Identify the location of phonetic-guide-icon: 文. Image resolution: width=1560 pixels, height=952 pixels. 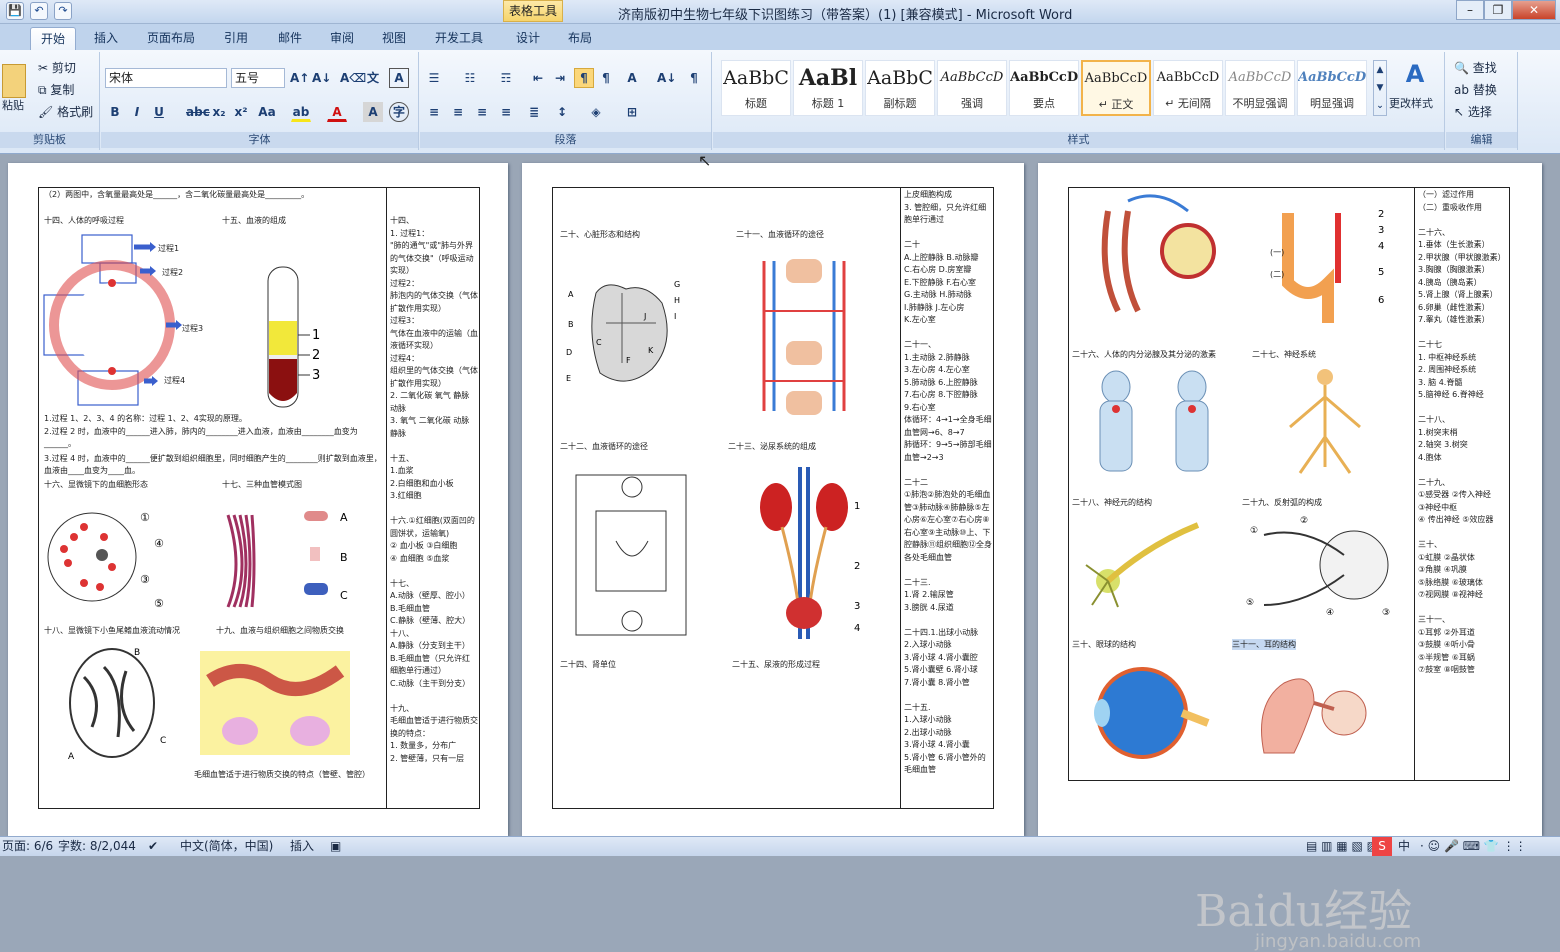
(373, 78).